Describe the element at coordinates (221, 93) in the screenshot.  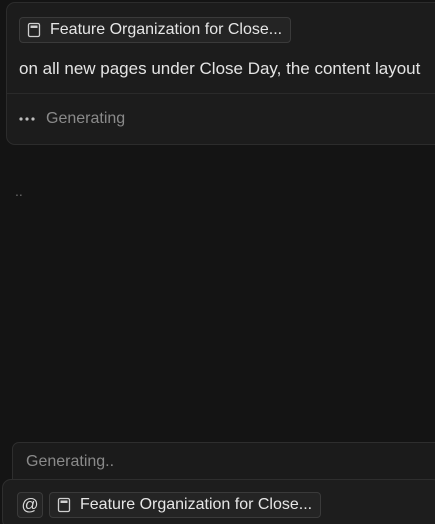
I see `divider` at that location.